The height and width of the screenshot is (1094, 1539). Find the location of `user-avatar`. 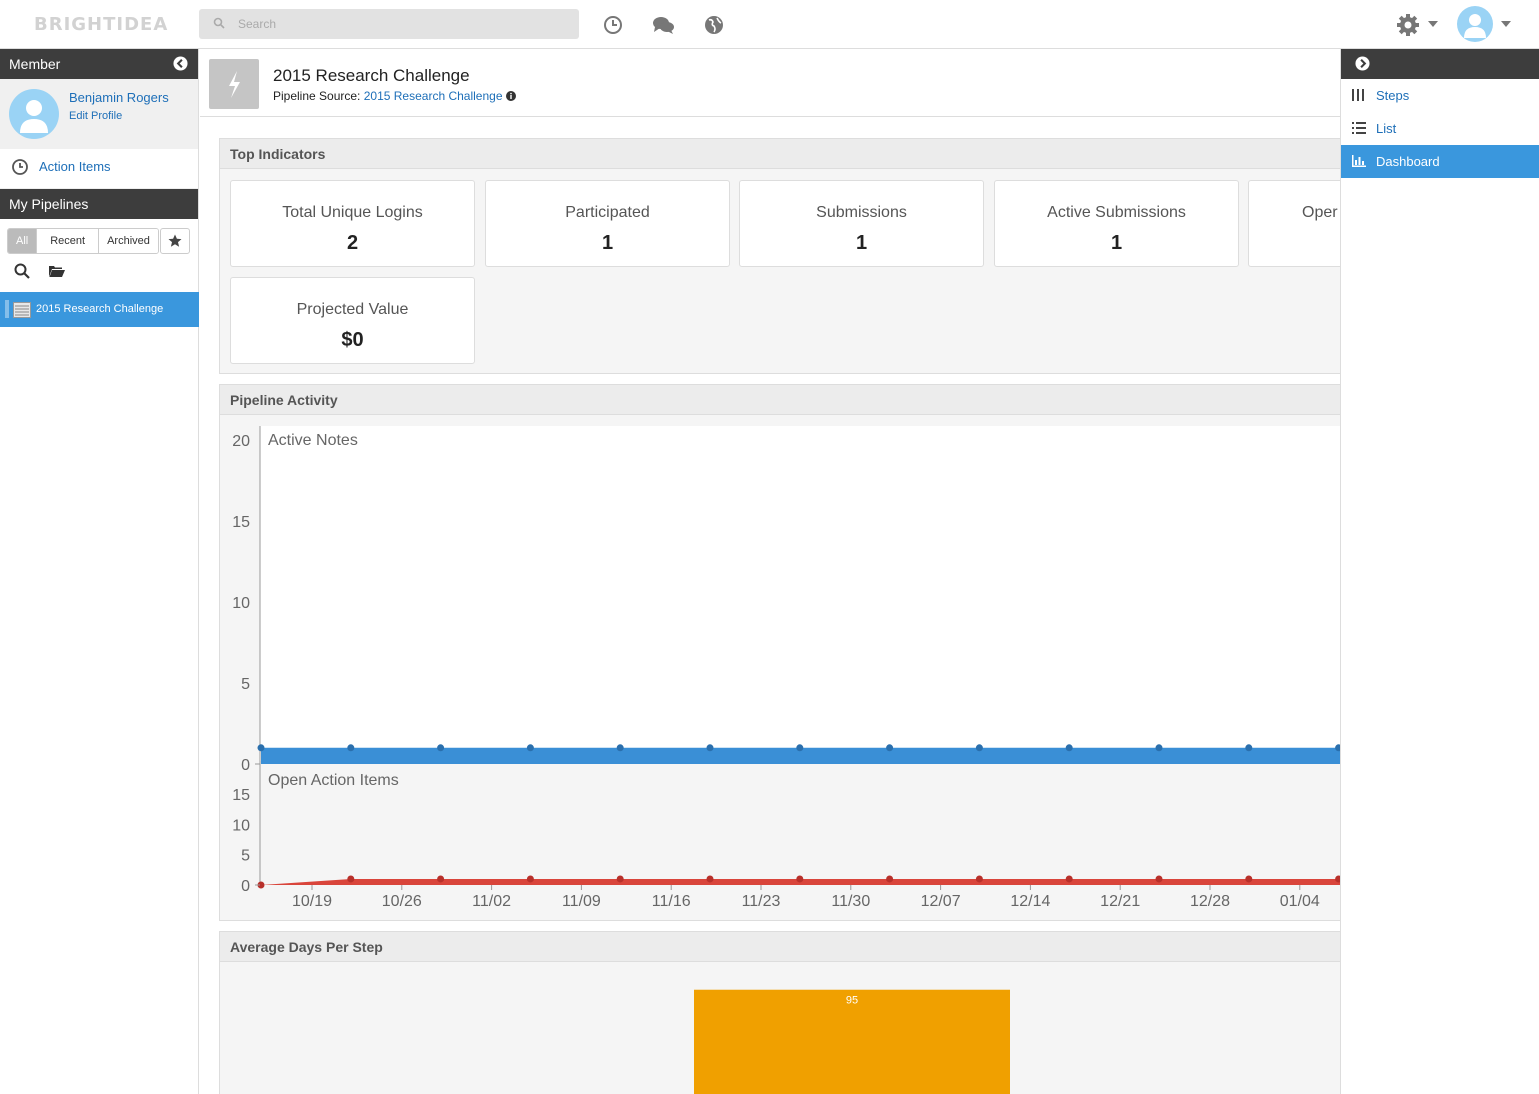

user-avatar is located at coordinates (1475, 24).